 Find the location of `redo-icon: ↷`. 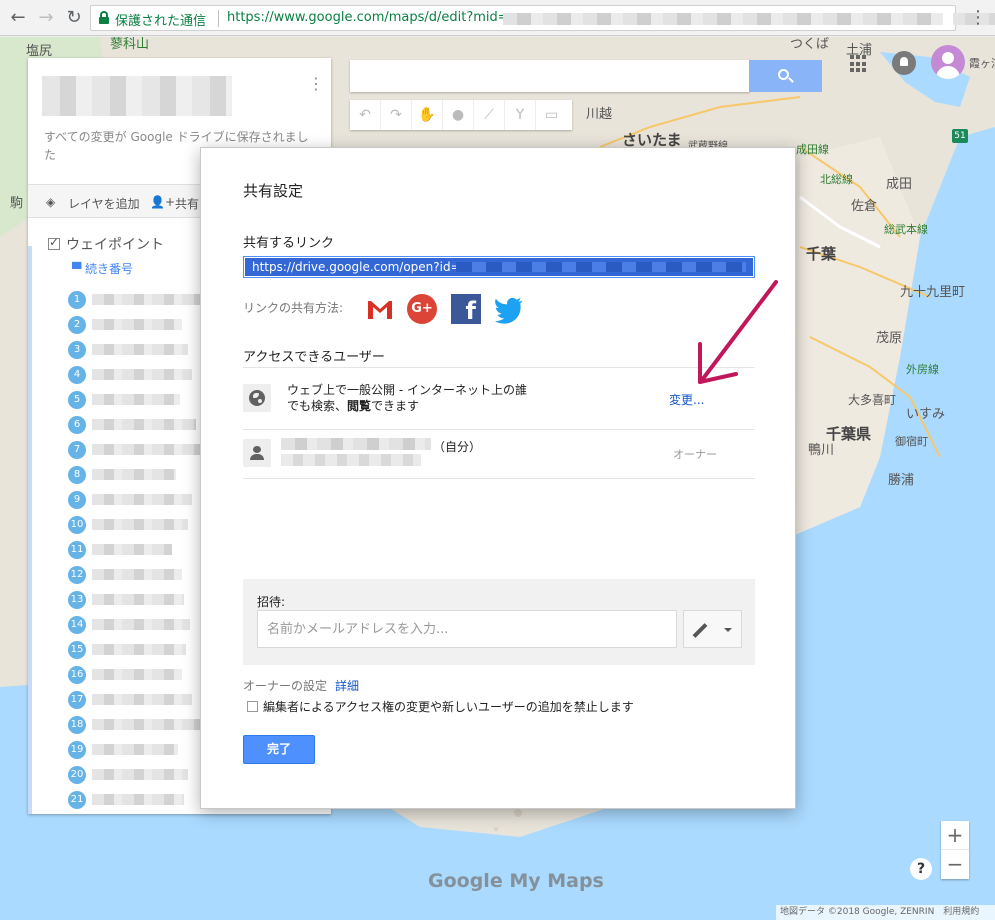

redo-icon: ↷ is located at coordinates (396, 115).